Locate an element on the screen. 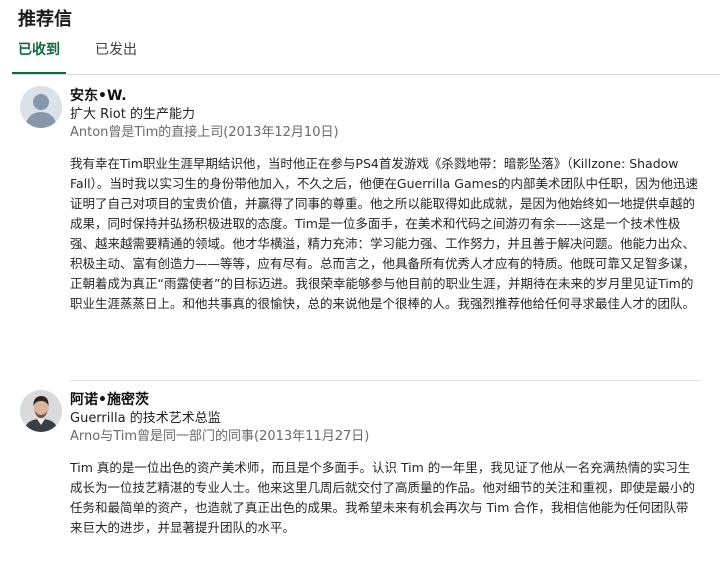  person-silhouette-icon is located at coordinates (41, 107).